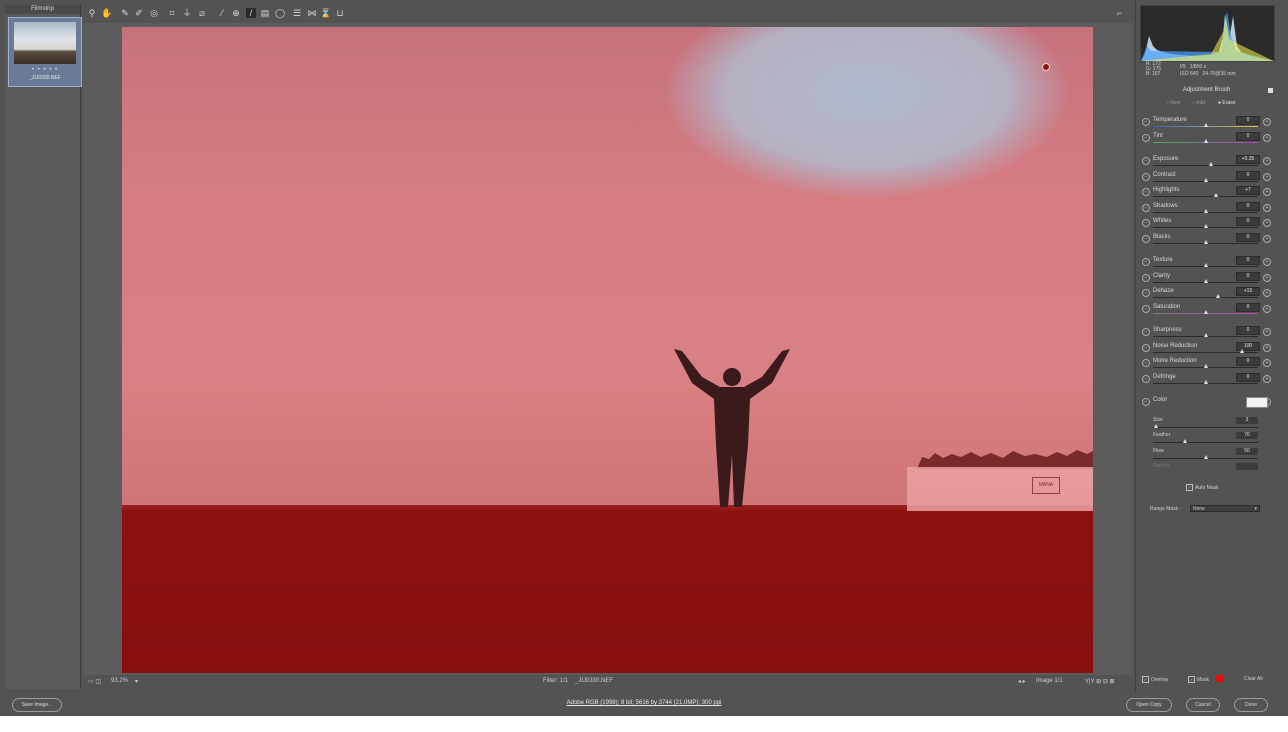 Image resolution: width=1288 pixels, height=732 pixels. Describe the element at coordinates (119, 681) in the screenshot. I see `zoom-level: 93.2%` at that location.